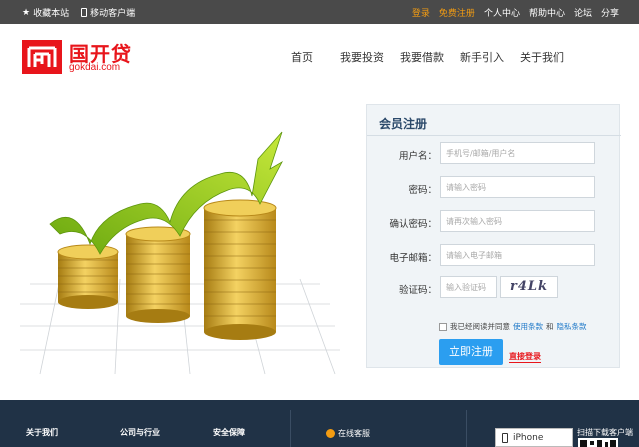  Describe the element at coordinates (42, 432) in the screenshot. I see `footer-about: 关于我们` at that location.